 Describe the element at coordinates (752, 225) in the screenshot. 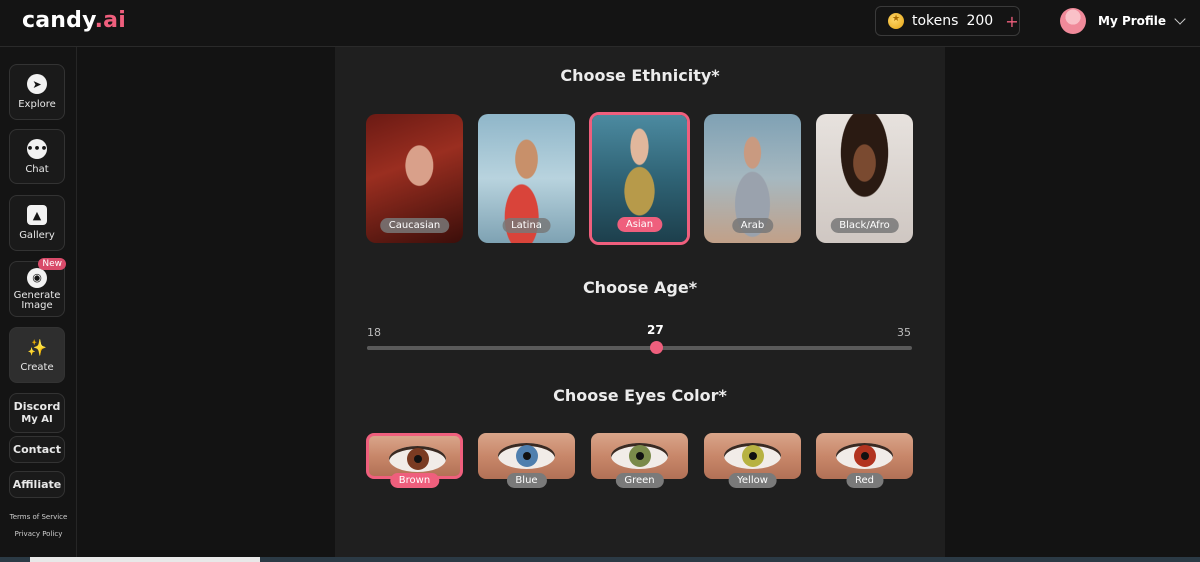

I see `ethnicity-label: Arab` at that location.